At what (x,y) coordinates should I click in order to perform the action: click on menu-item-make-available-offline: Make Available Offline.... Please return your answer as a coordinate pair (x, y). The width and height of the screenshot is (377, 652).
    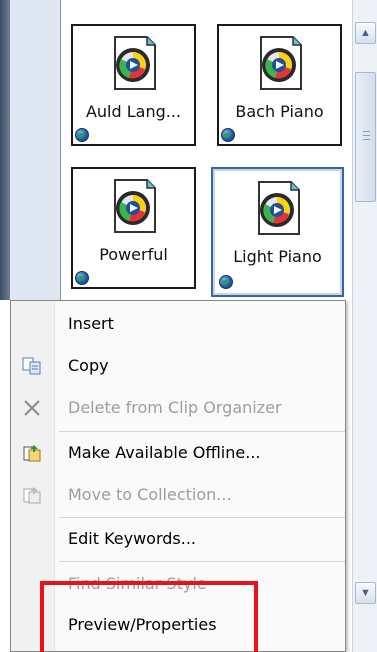
    Looking at the image, I should click on (178, 453).